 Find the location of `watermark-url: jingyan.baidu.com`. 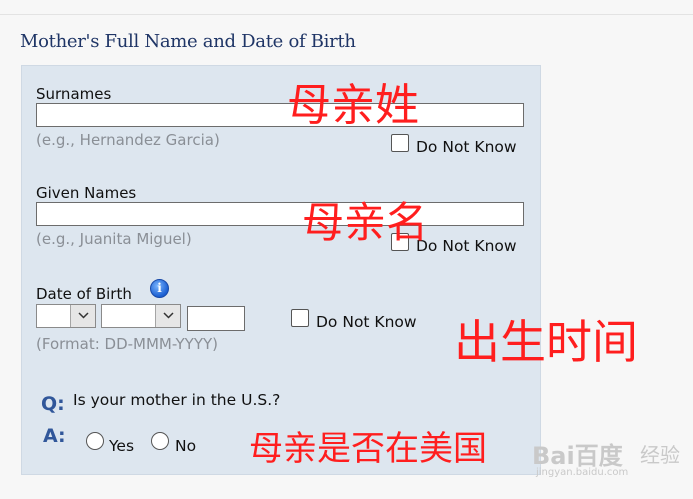

watermark-url: jingyan.baidu.com is located at coordinates (582, 472).